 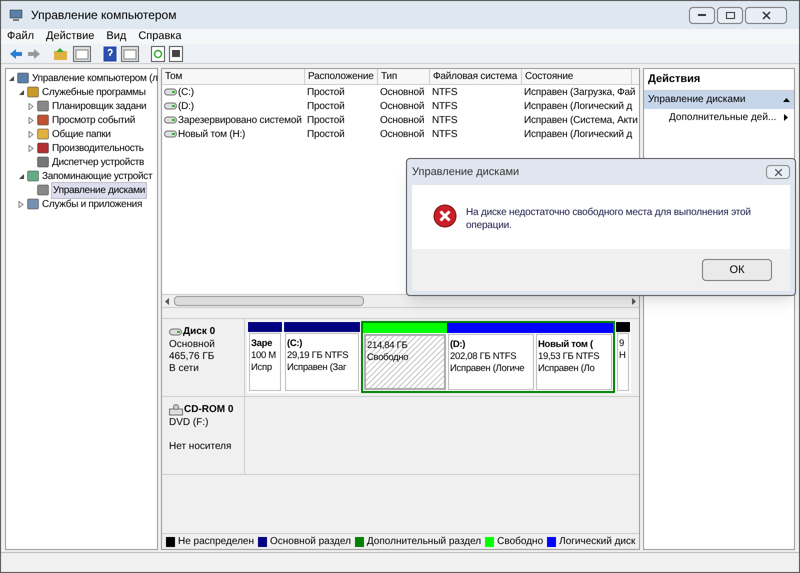 I want to click on tree-item: Запоминающие устройст, so click(x=97, y=176).